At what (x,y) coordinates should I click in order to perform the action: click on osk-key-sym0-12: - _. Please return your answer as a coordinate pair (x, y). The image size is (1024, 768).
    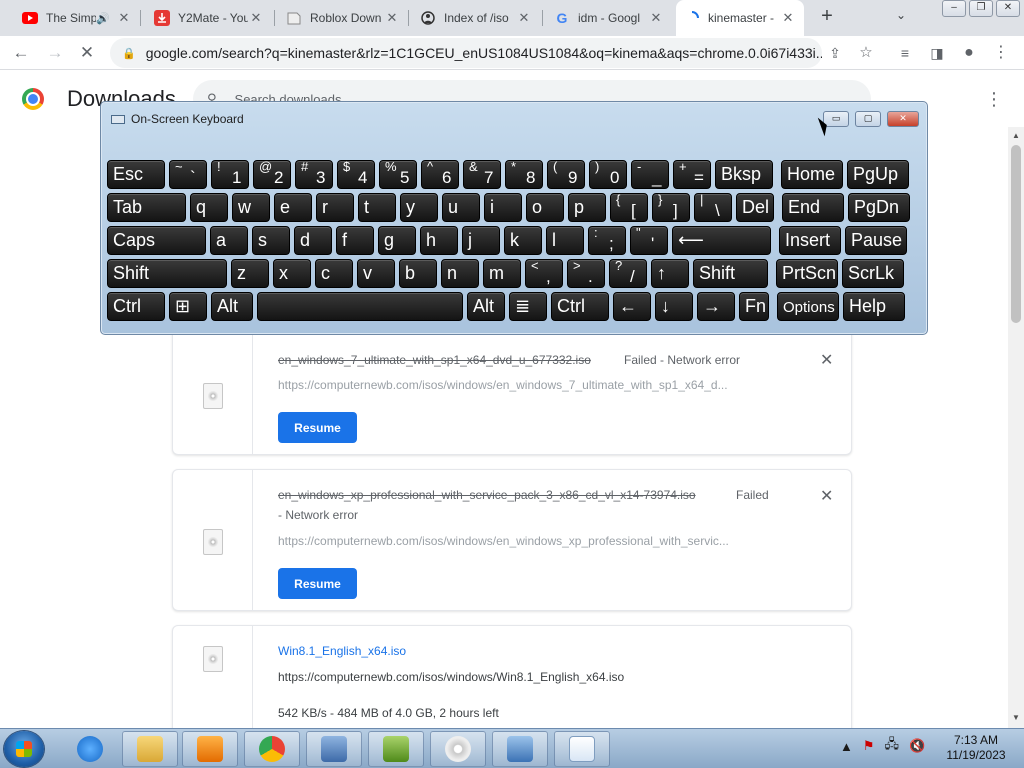
    Looking at the image, I should click on (650, 174).